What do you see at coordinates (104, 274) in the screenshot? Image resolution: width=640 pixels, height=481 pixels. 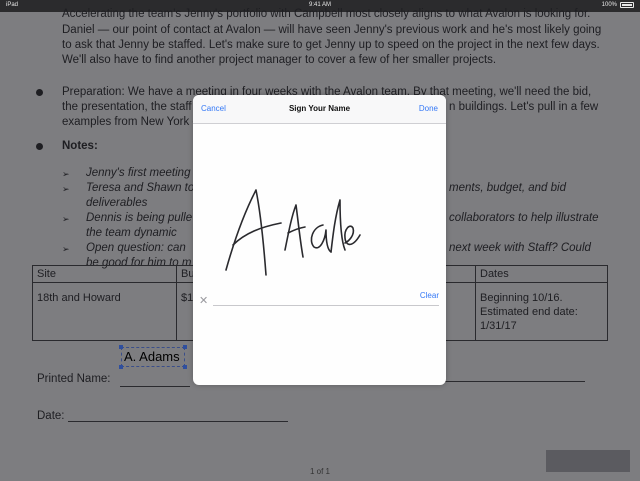 I see `table-header: Site` at bounding box center [104, 274].